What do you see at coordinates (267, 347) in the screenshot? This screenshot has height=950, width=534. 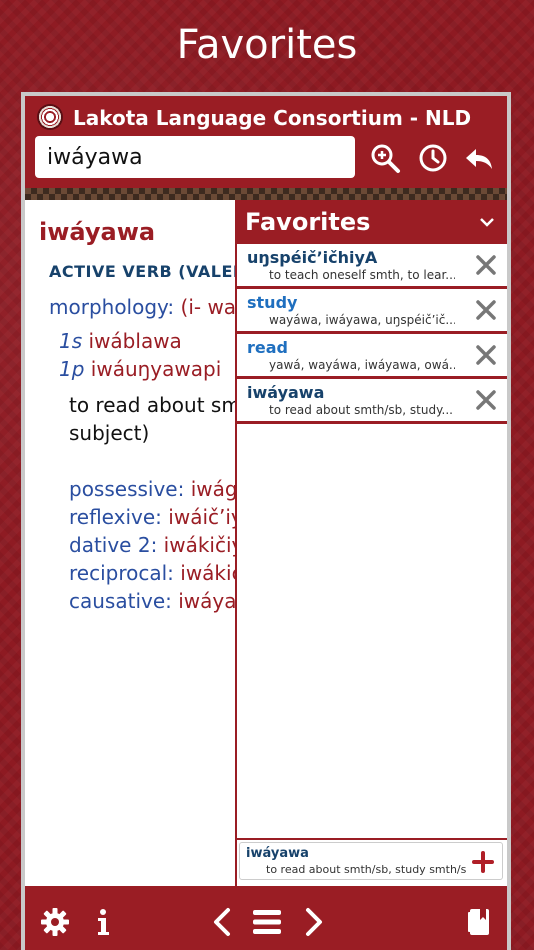 I see `favorite-word: read` at bounding box center [267, 347].